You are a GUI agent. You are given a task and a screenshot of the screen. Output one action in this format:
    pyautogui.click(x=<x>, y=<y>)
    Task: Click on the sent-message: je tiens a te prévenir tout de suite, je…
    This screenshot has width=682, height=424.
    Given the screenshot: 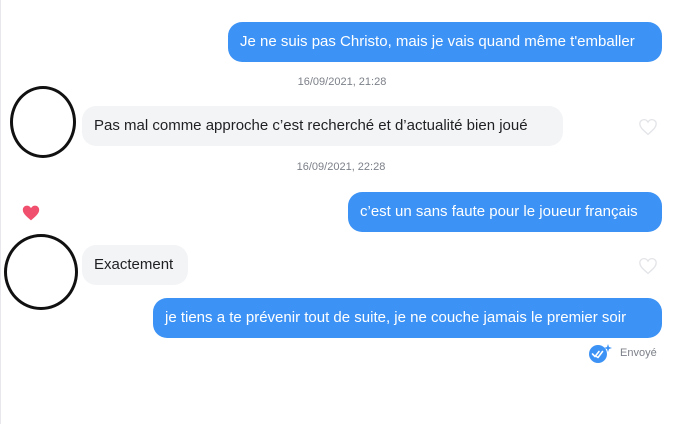 What is the action you would take?
    pyautogui.click(x=407, y=318)
    